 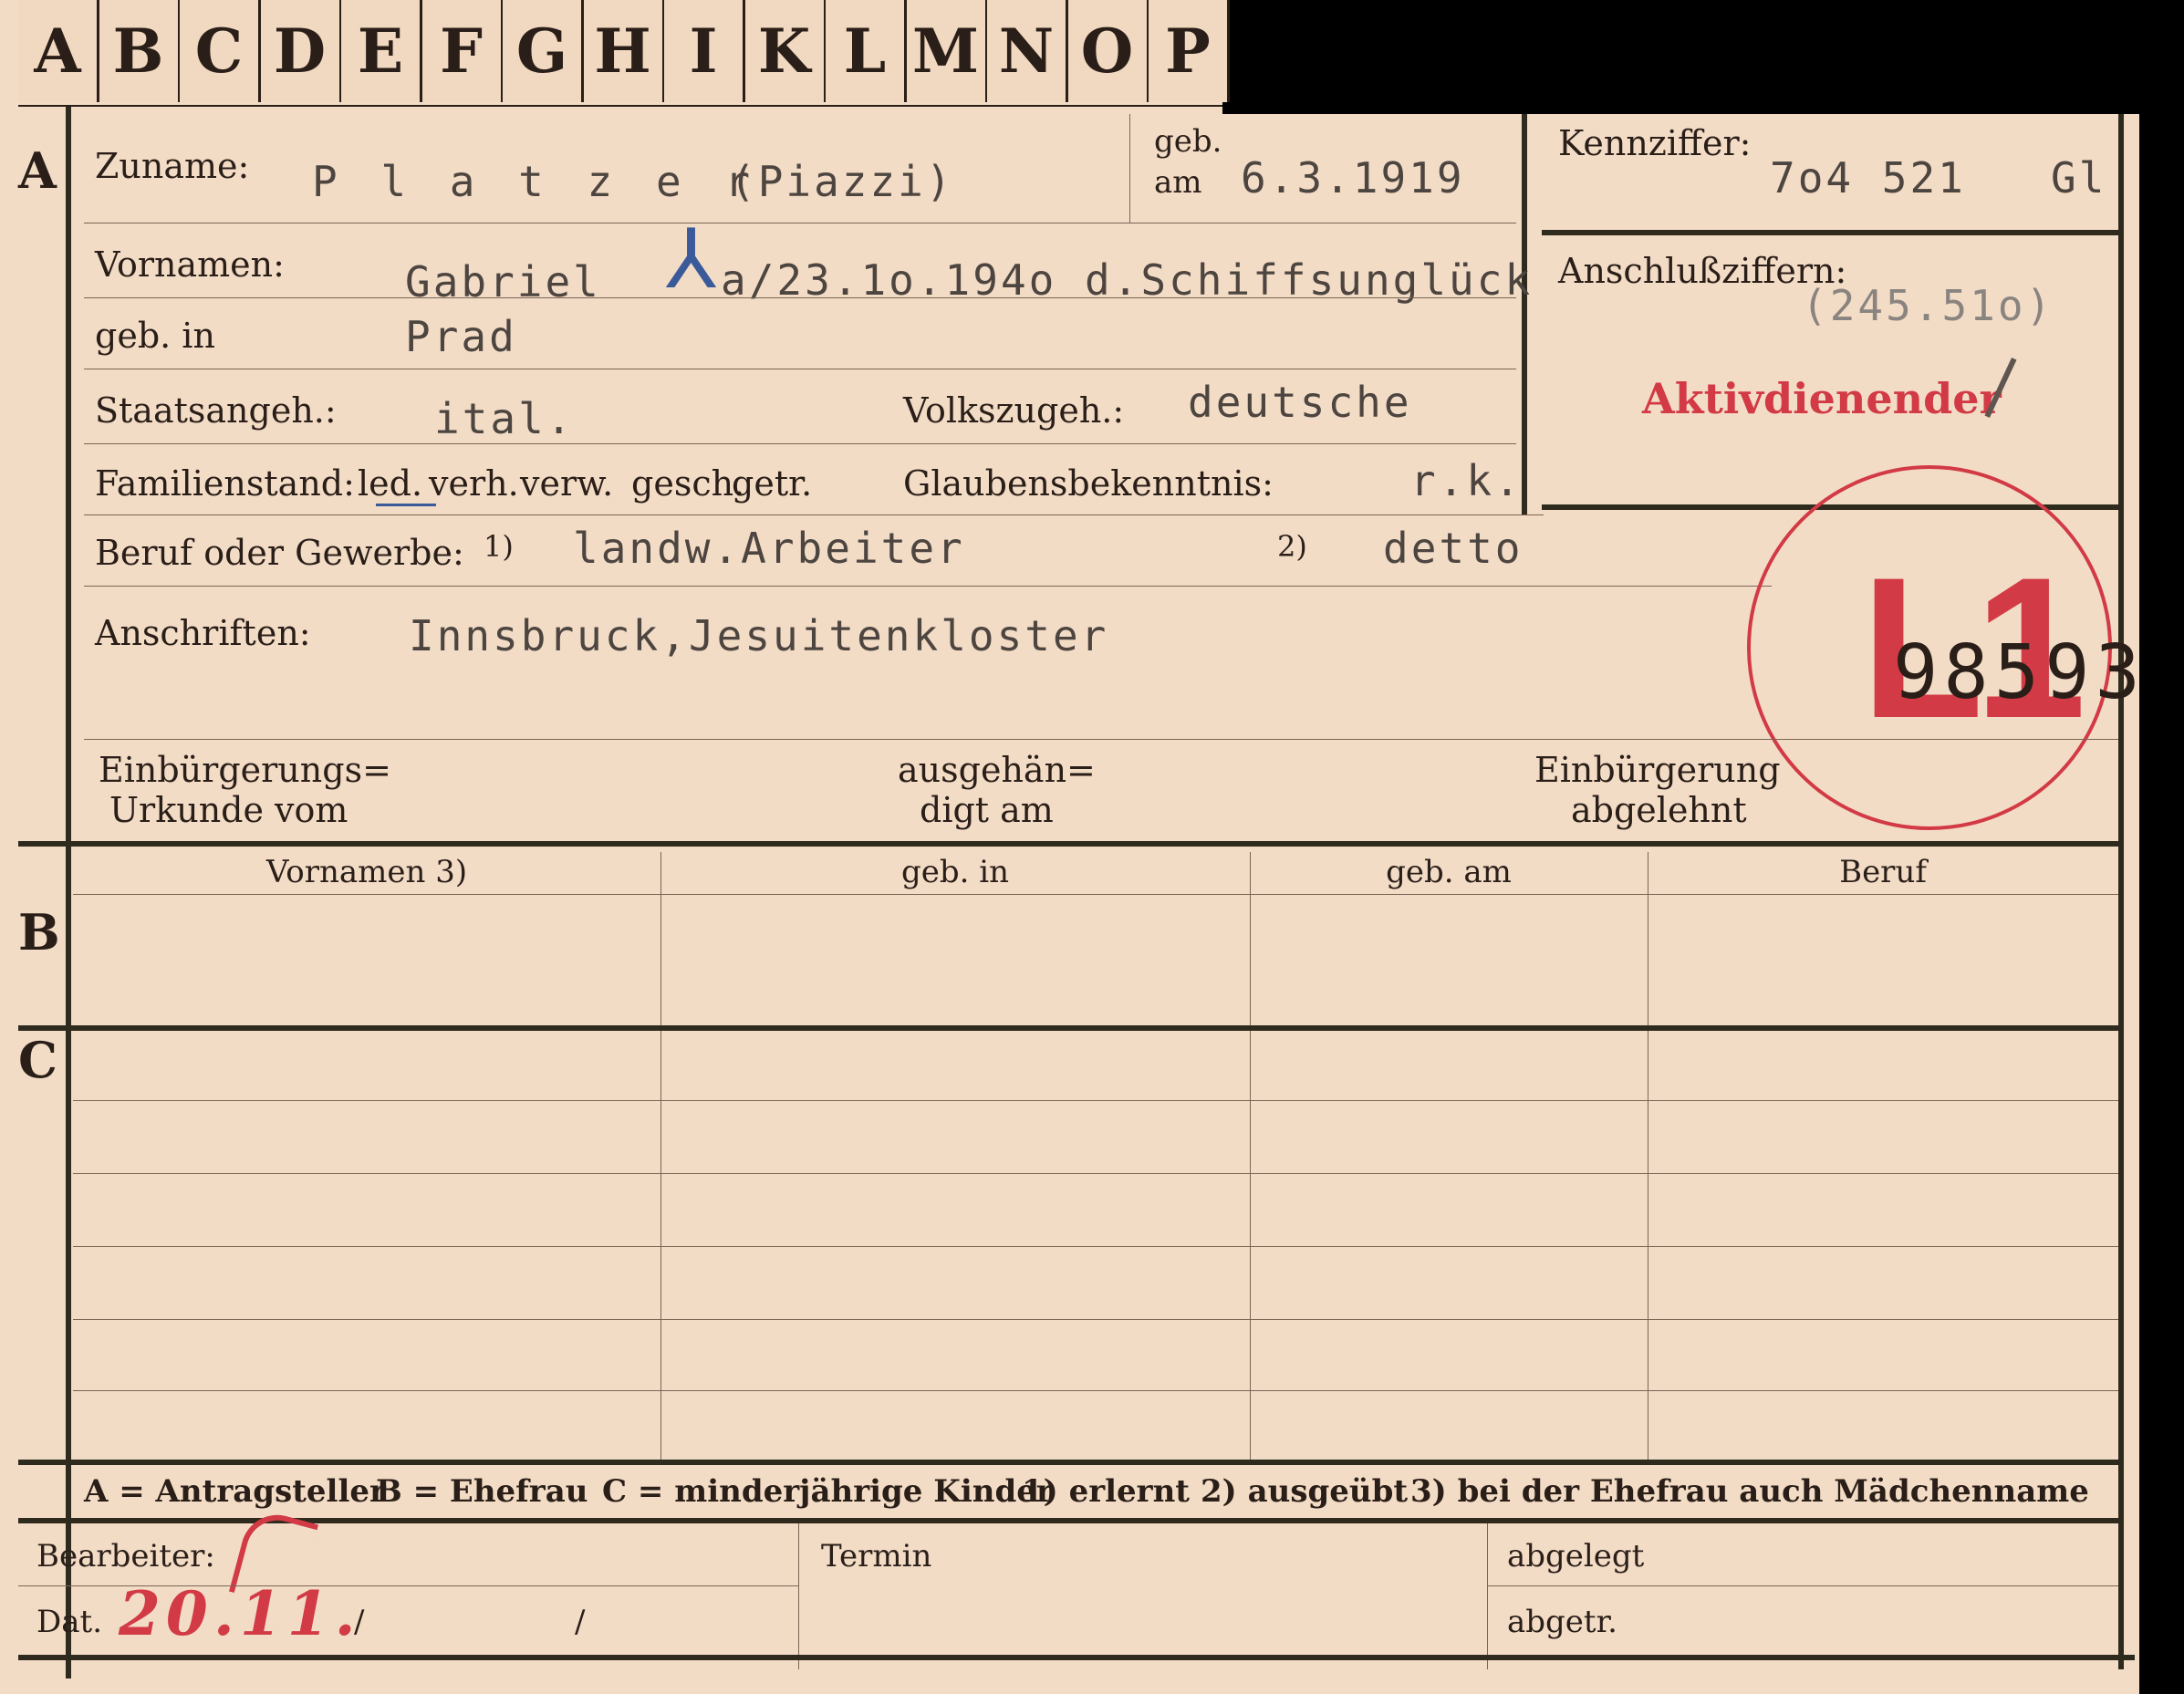 I want to click on card-bottom-border, so click(x=1076, y=1658).